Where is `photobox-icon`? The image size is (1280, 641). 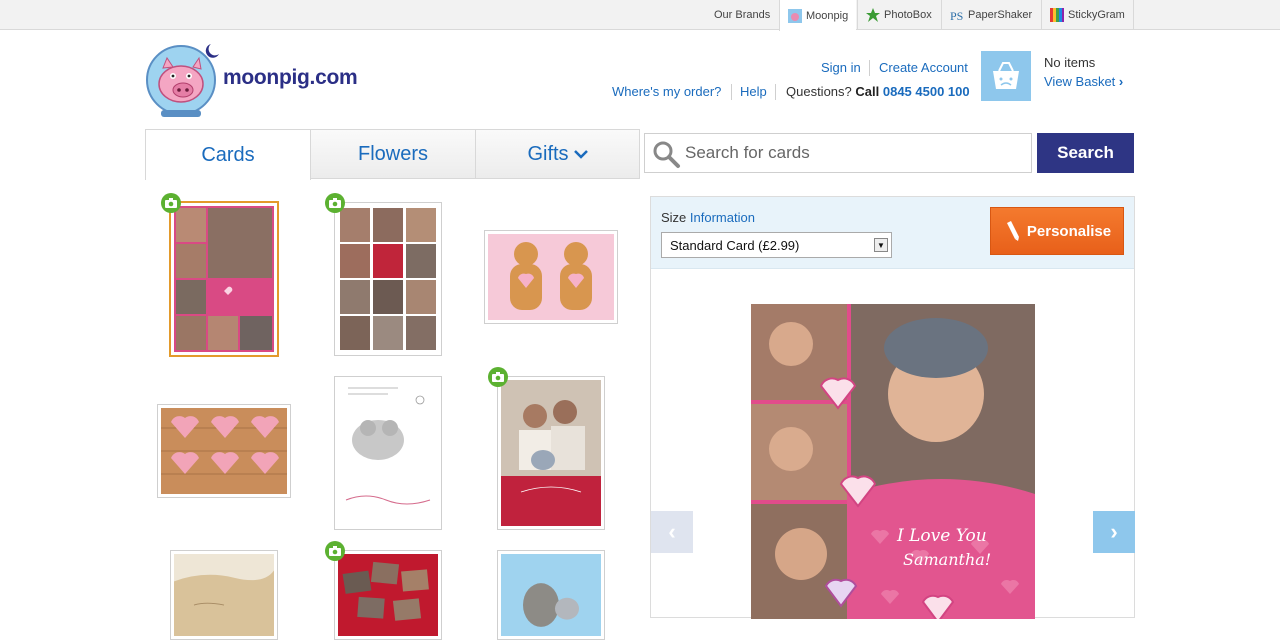
photobox-icon is located at coordinates (873, 15).